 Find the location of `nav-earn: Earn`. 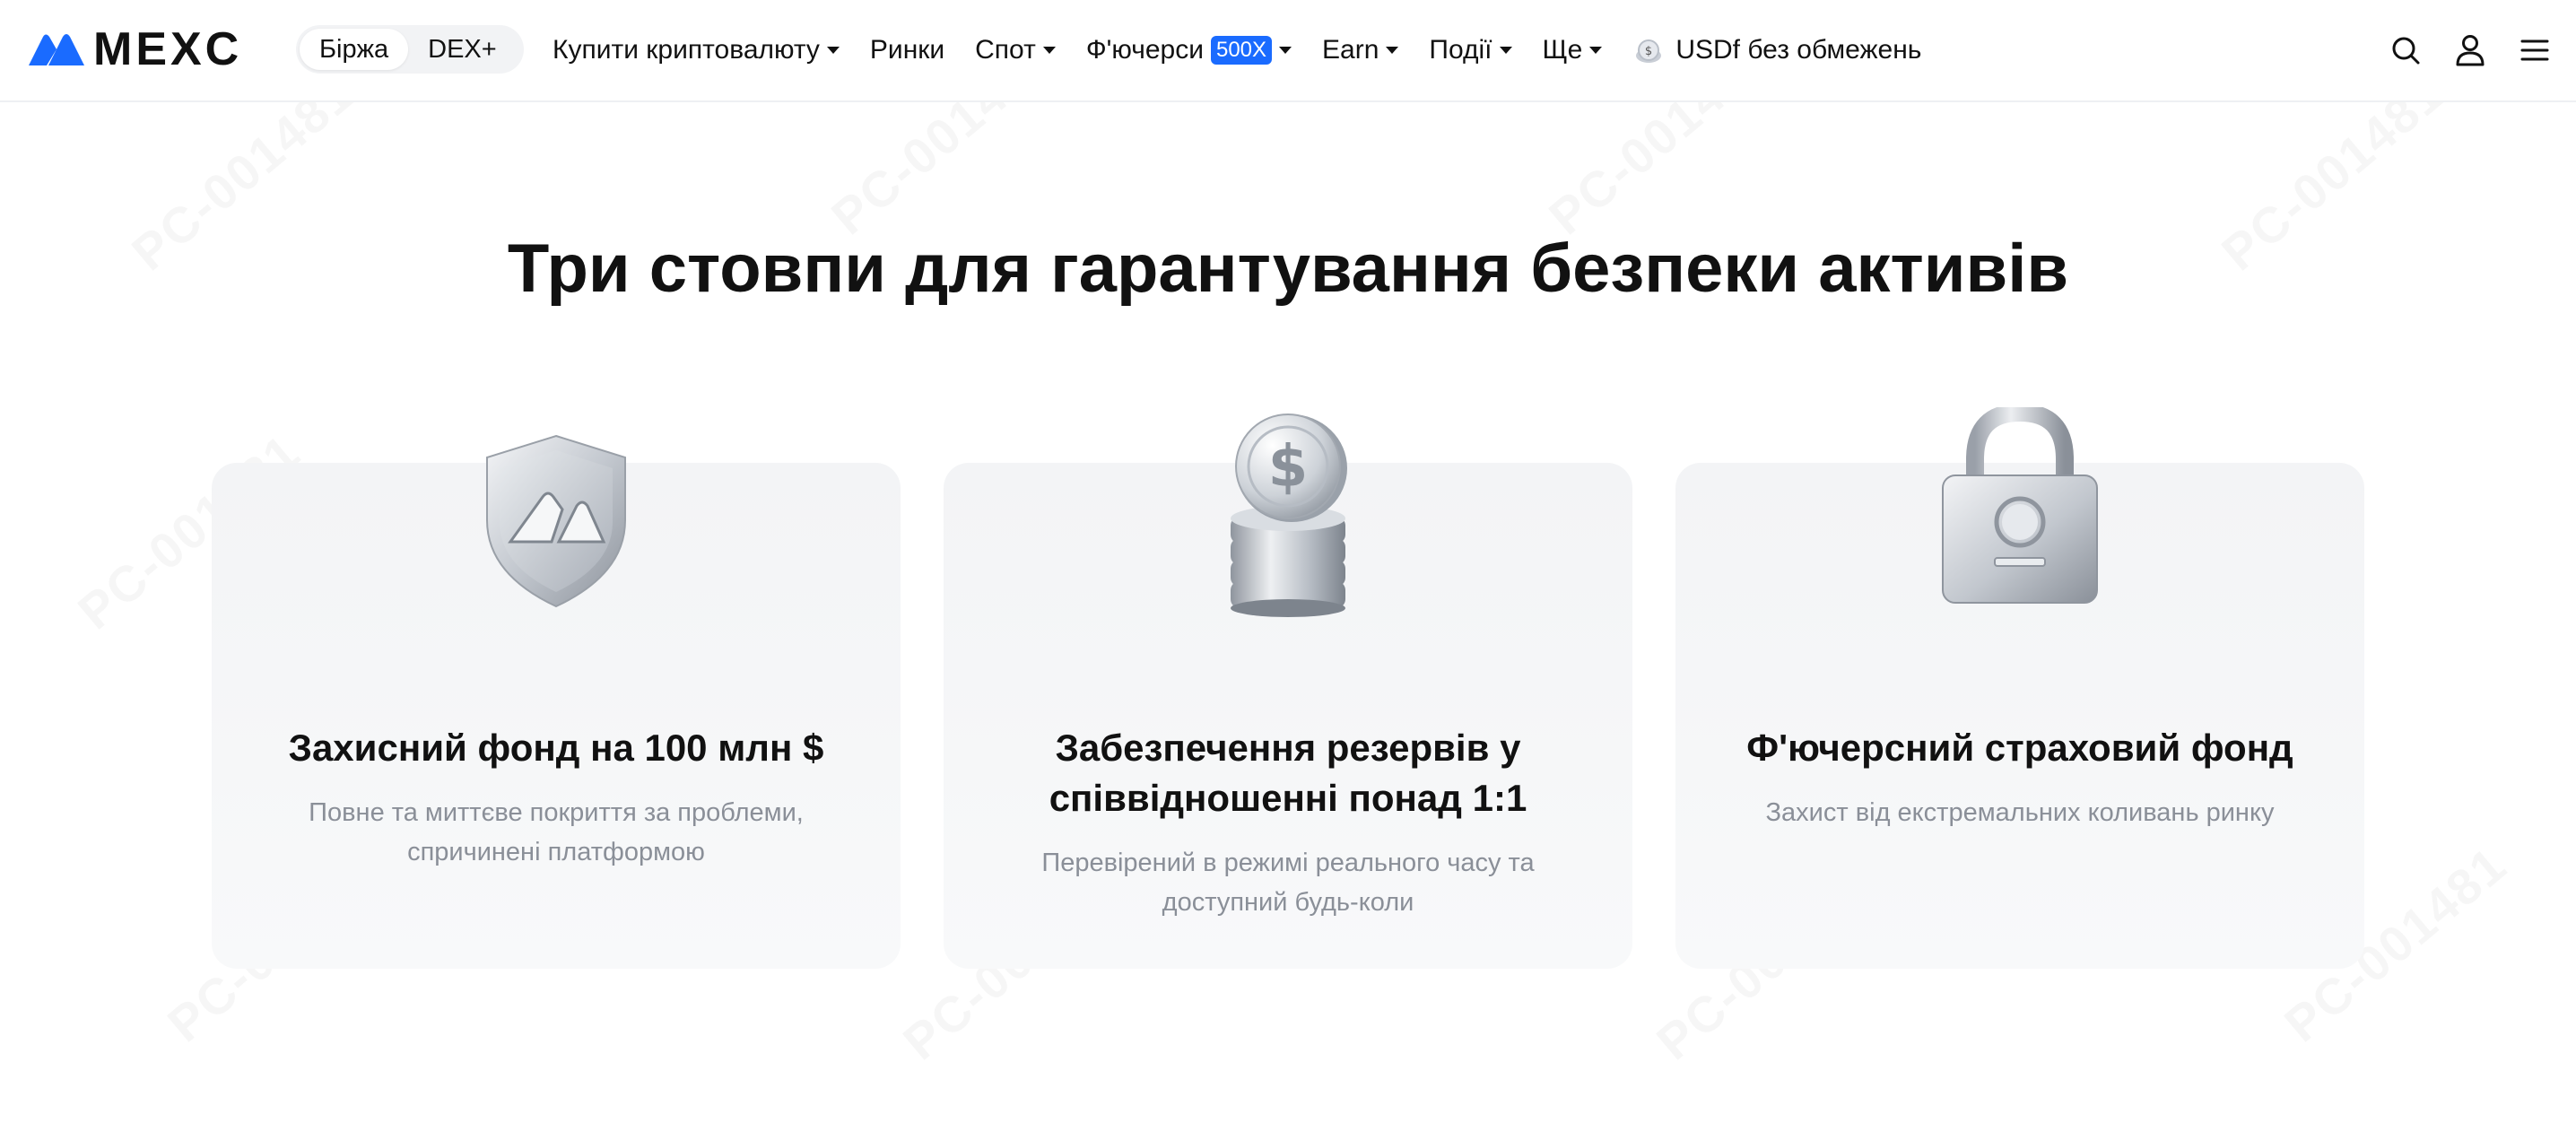

nav-earn: Earn is located at coordinates (1360, 50).